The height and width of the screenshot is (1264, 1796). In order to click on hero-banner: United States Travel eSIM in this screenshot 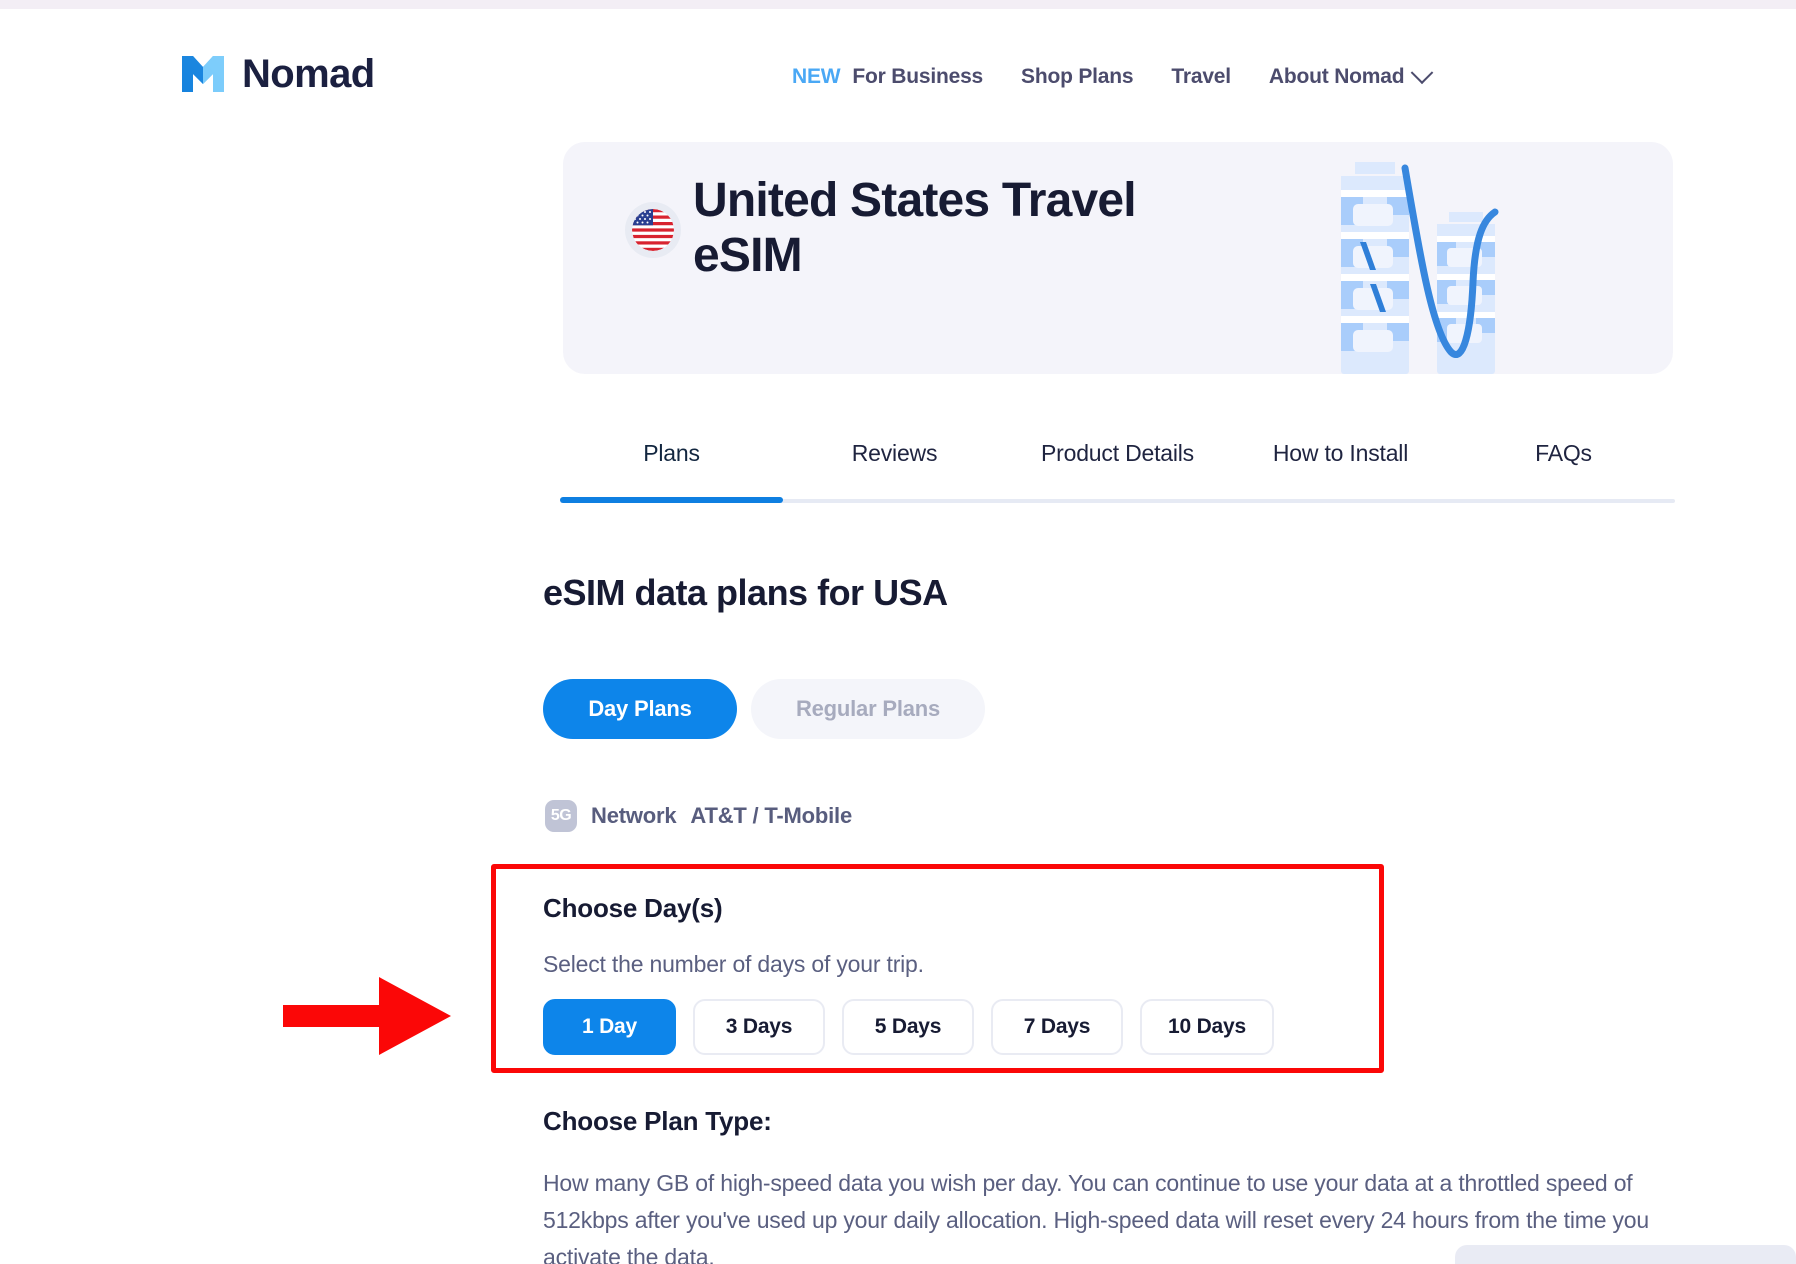, I will do `click(1118, 258)`.